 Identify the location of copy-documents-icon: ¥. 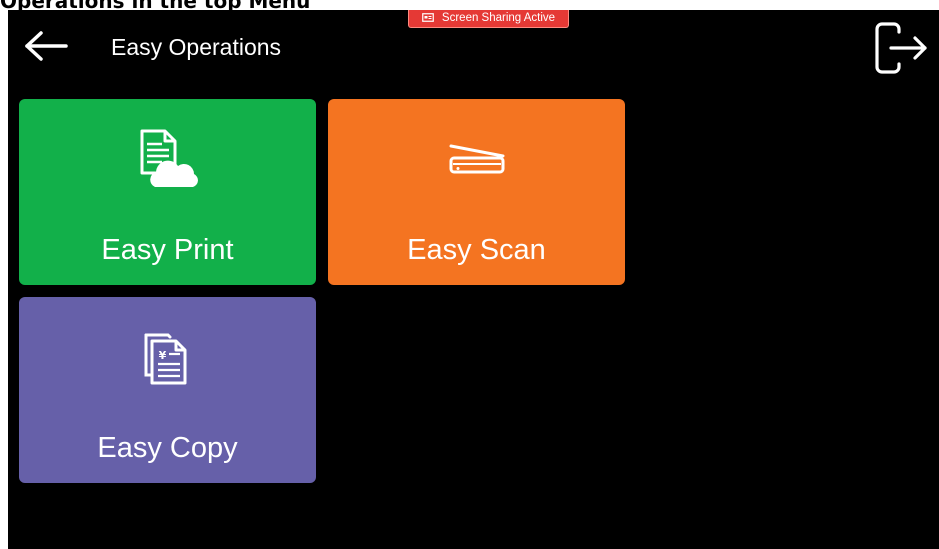
(167, 359).